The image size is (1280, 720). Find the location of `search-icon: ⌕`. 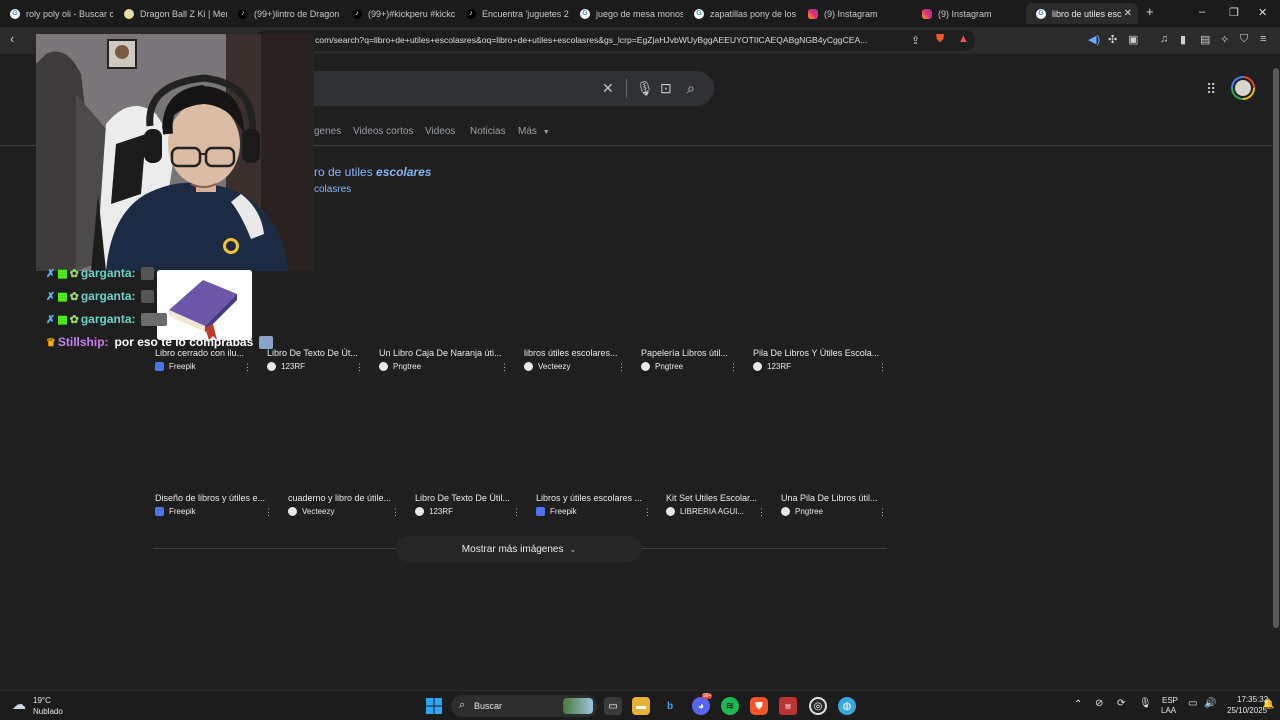

search-icon: ⌕ is located at coordinates (691, 88).